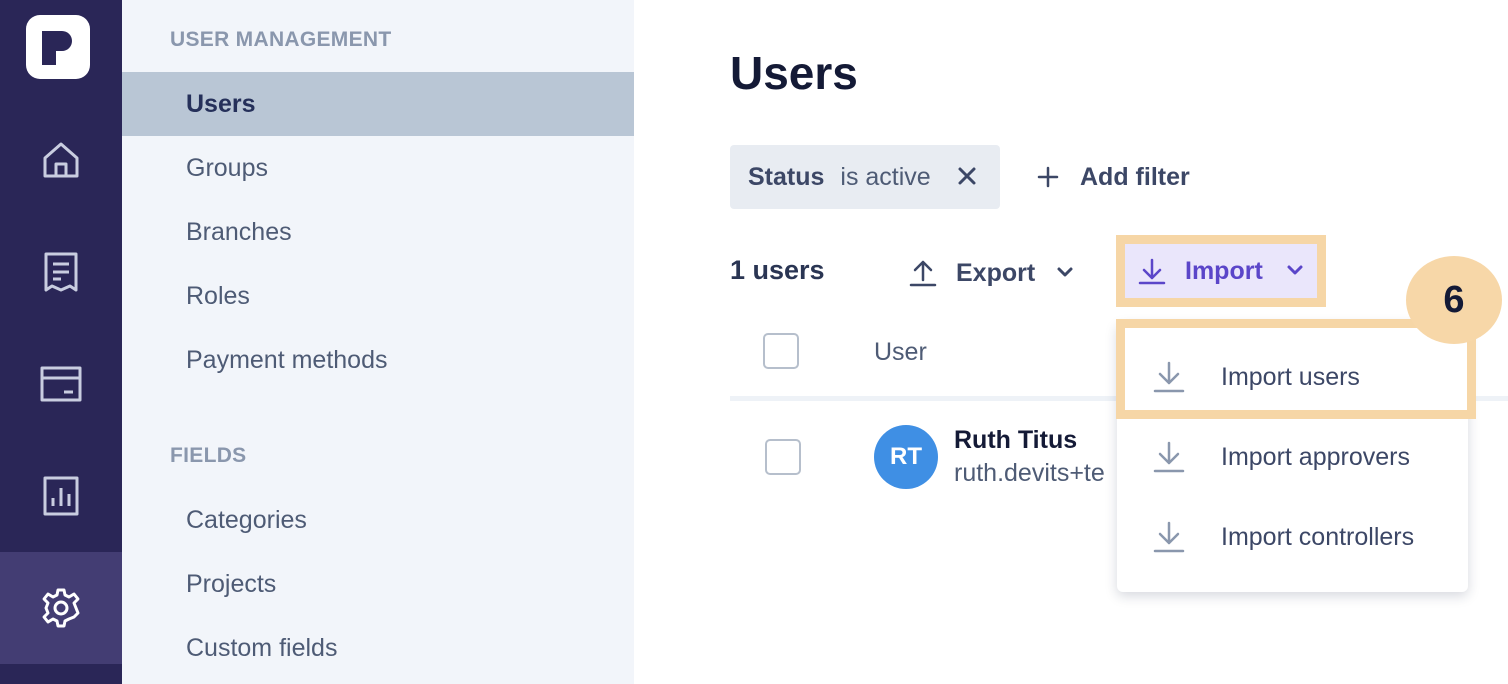  I want to click on menu-item-import-approvers: Import approvers, so click(1292, 457).